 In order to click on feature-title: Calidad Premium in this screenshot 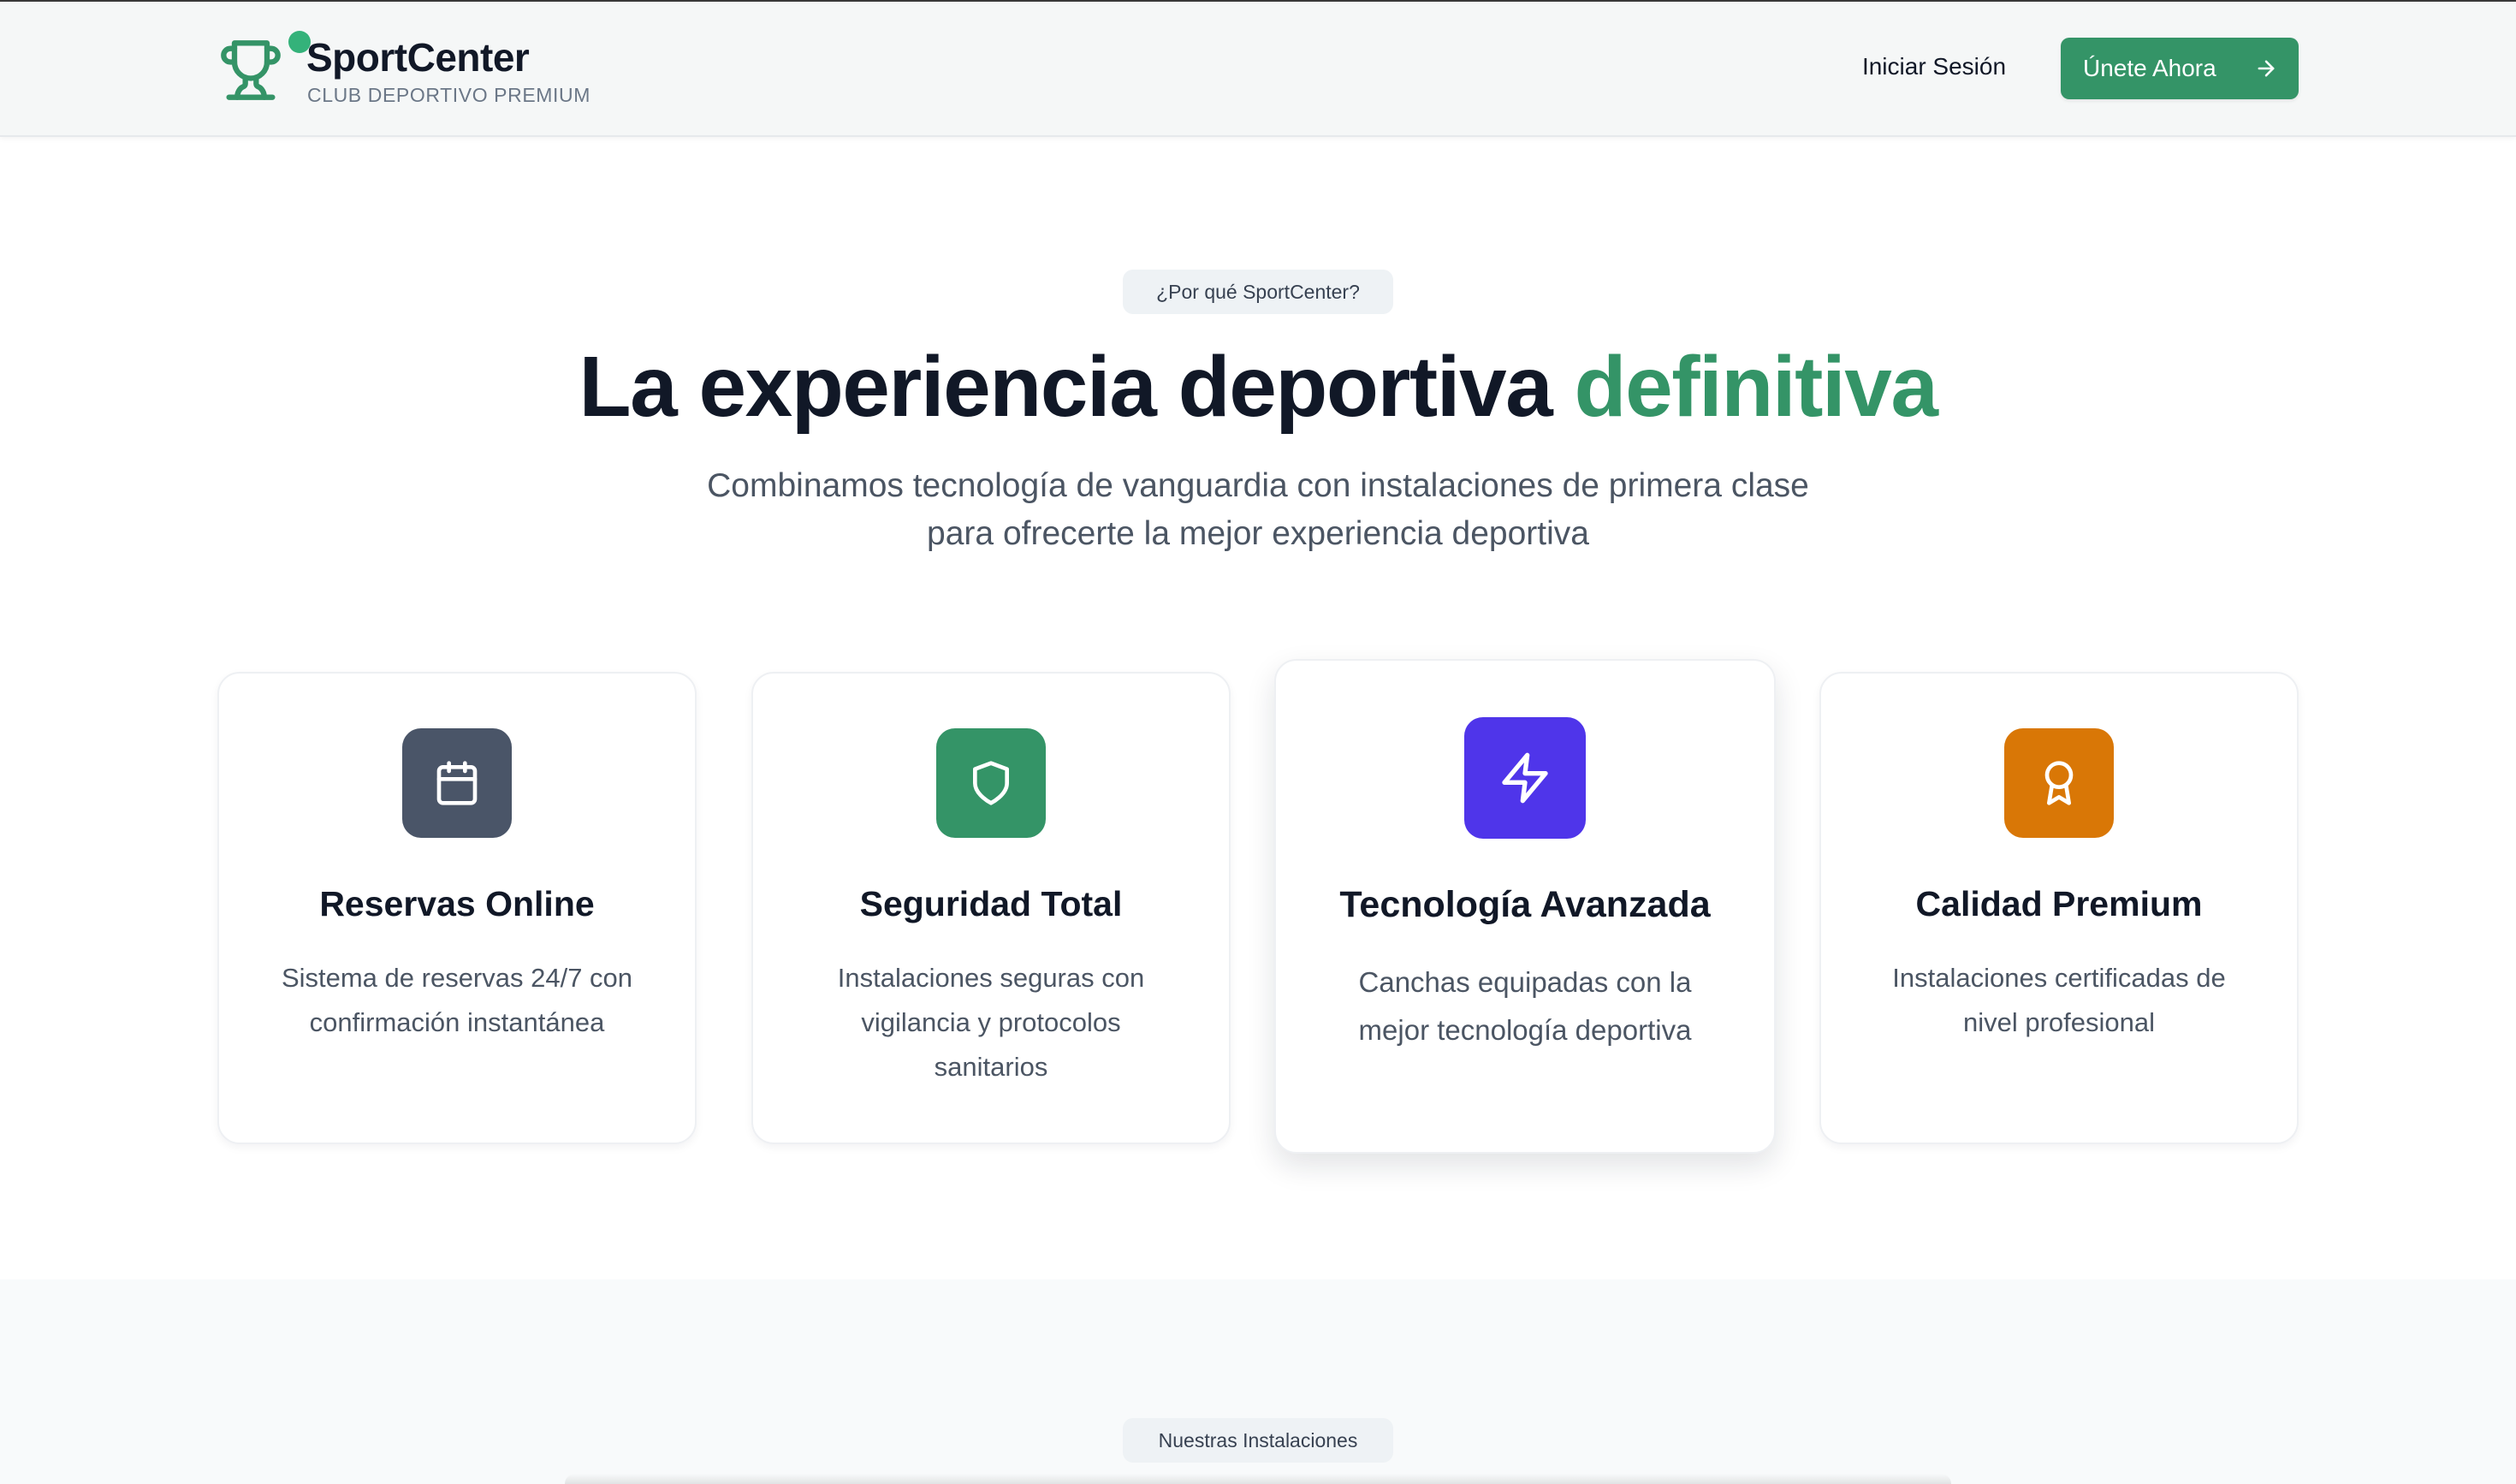, I will do `click(2059, 904)`.